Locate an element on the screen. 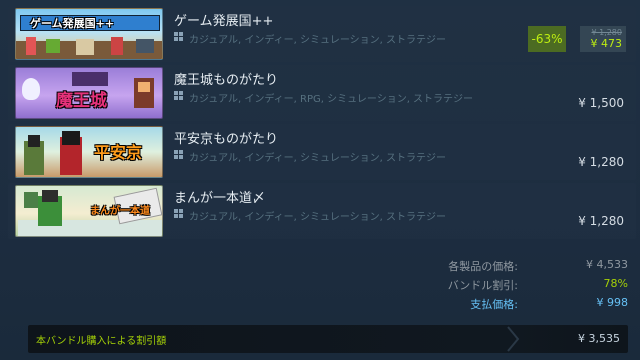  bundle-discount-value: 78% is located at coordinates (615, 283).